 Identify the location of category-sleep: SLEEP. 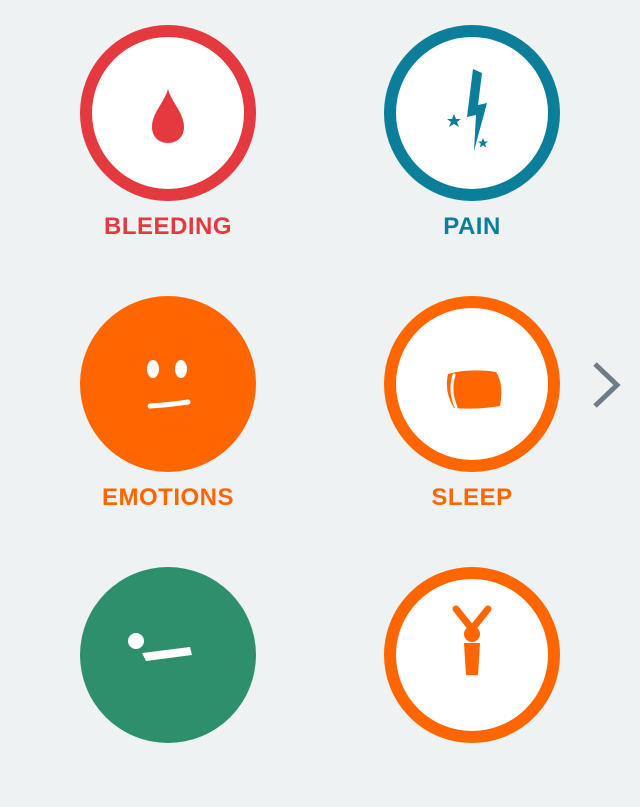
(472, 416).